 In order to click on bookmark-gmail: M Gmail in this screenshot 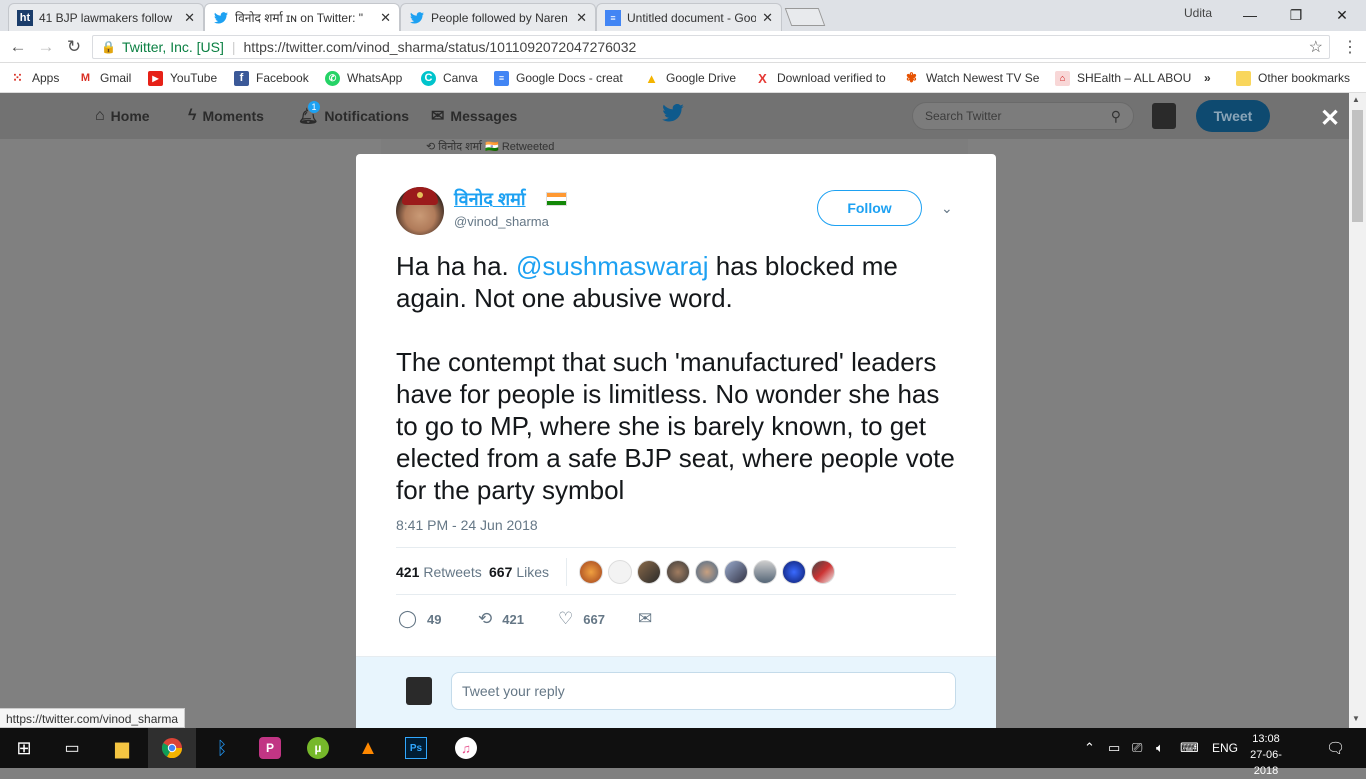, I will do `click(104, 78)`.